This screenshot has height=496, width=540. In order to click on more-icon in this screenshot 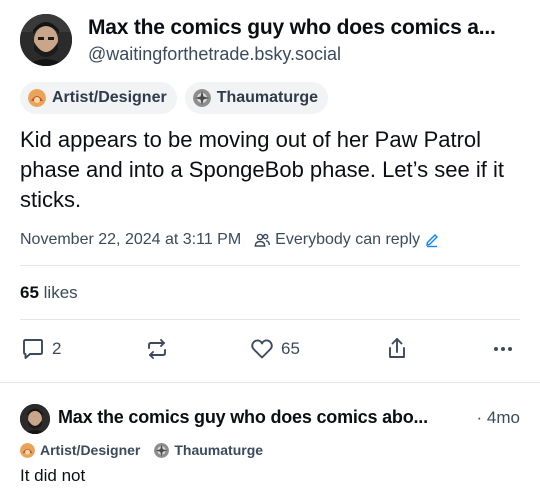, I will do `click(503, 349)`.